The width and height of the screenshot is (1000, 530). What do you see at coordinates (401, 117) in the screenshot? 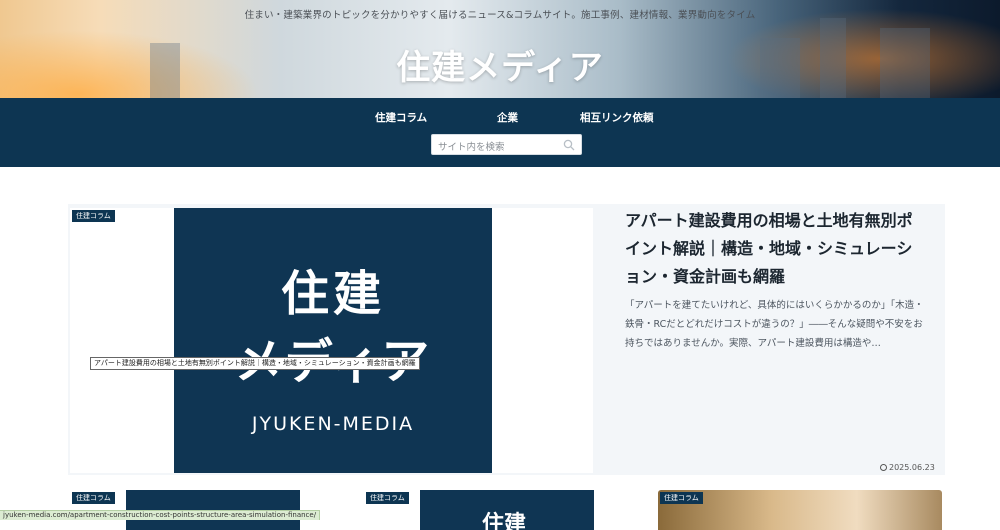
I see `nav-item-column: 住建コラム` at bounding box center [401, 117].